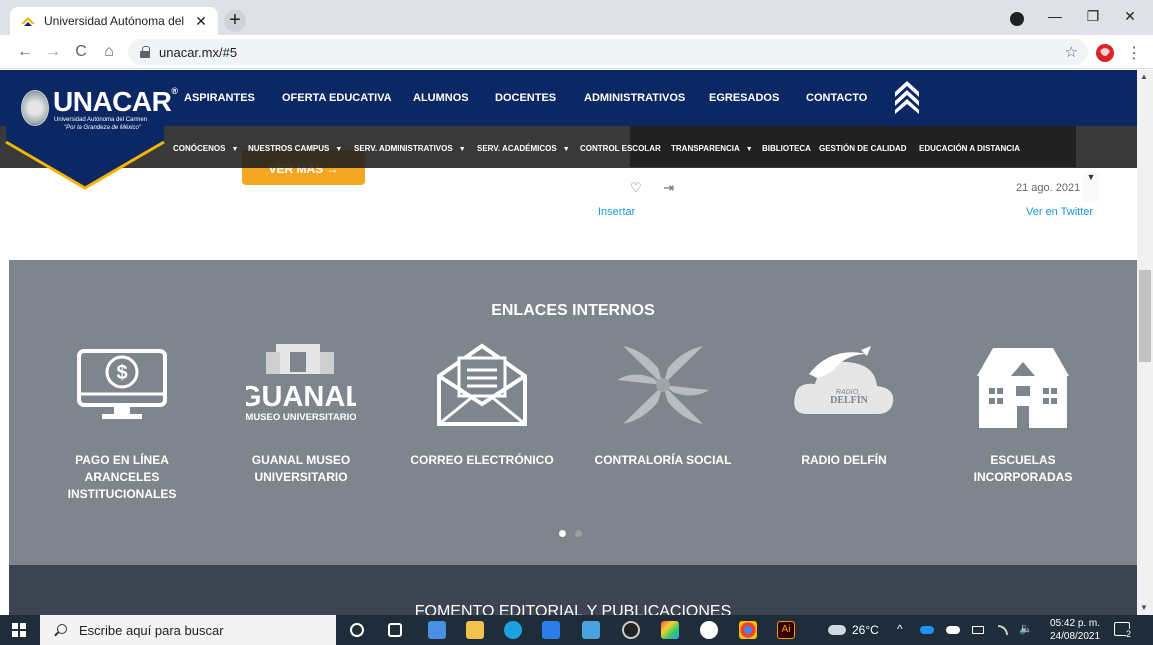 Image resolution: width=1153 pixels, height=645 pixels. What do you see at coordinates (219, 98) in the screenshot?
I see `nav-aspirantes: ASPIRANTES` at bounding box center [219, 98].